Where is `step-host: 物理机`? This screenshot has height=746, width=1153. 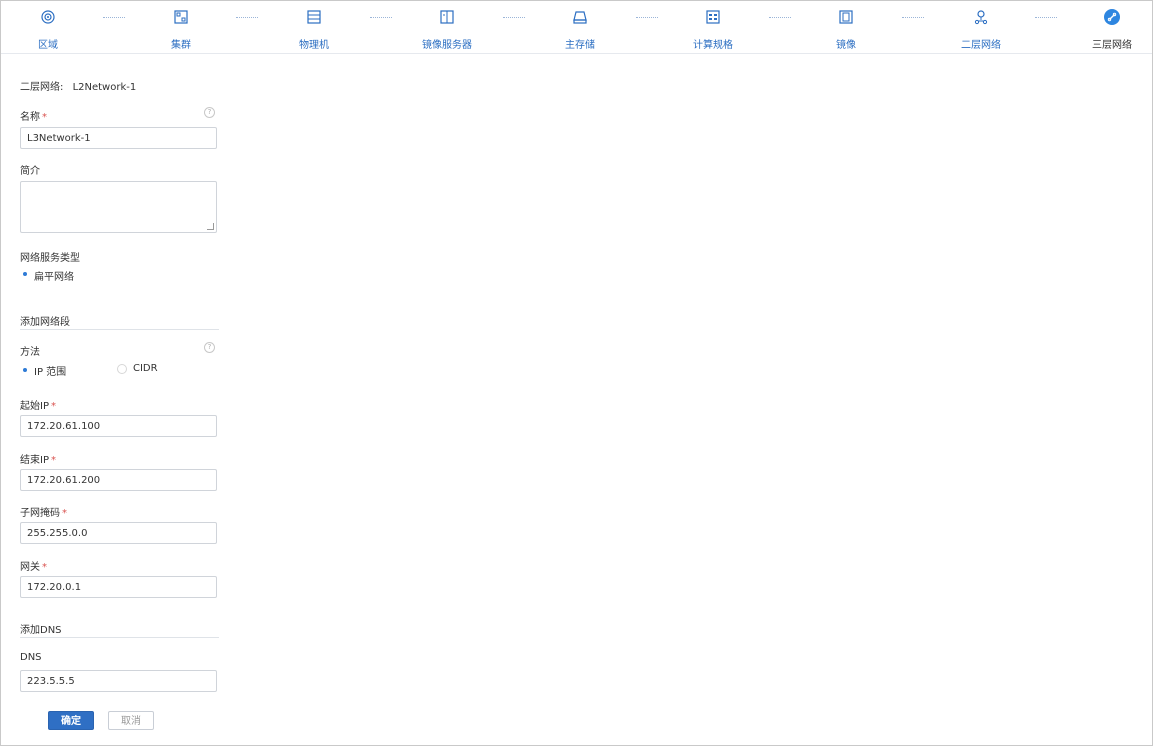 step-host: 物理机 is located at coordinates (314, 27).